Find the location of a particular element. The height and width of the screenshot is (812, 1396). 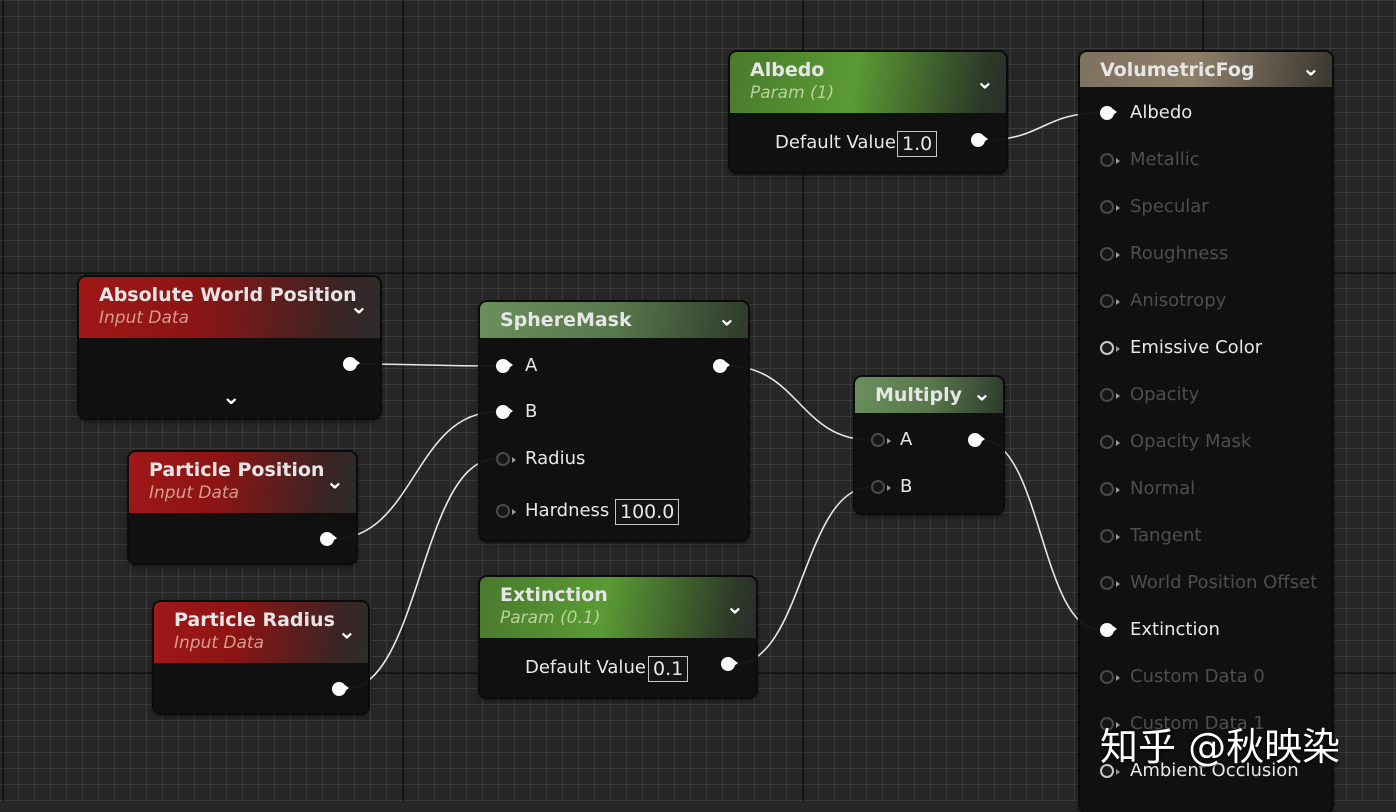

extinction-param-node: Extinction Param (0.1) ⌄ is located at coordinates (618, 637).